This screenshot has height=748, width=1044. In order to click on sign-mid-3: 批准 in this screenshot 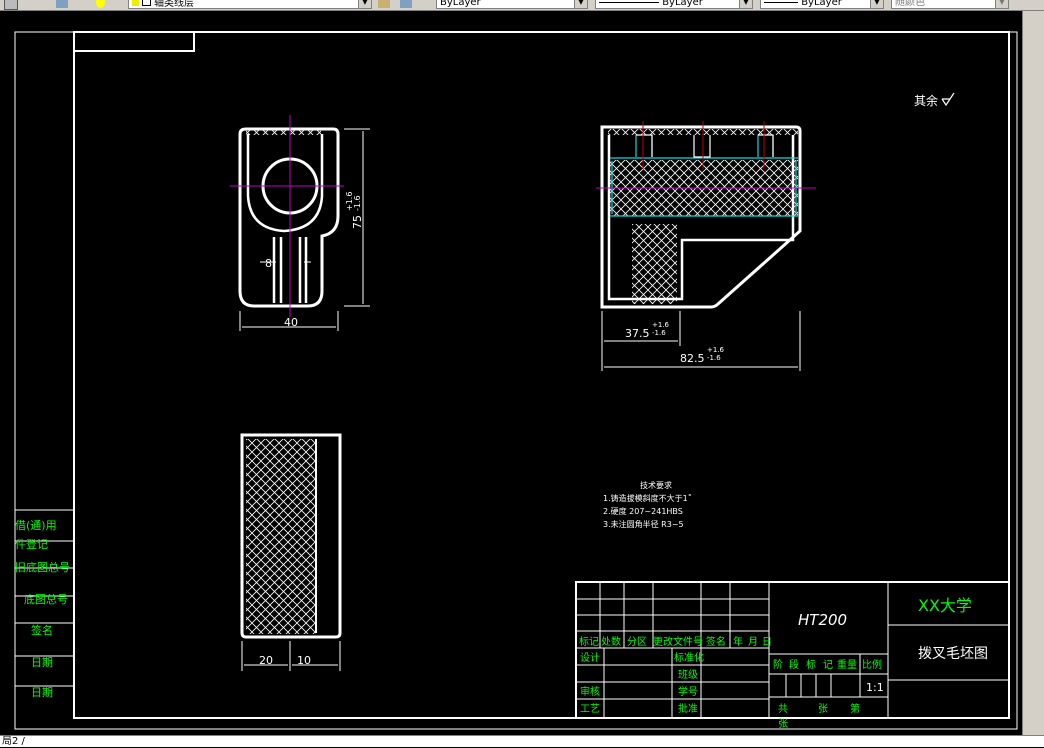, I will do `click(688, 708)`.